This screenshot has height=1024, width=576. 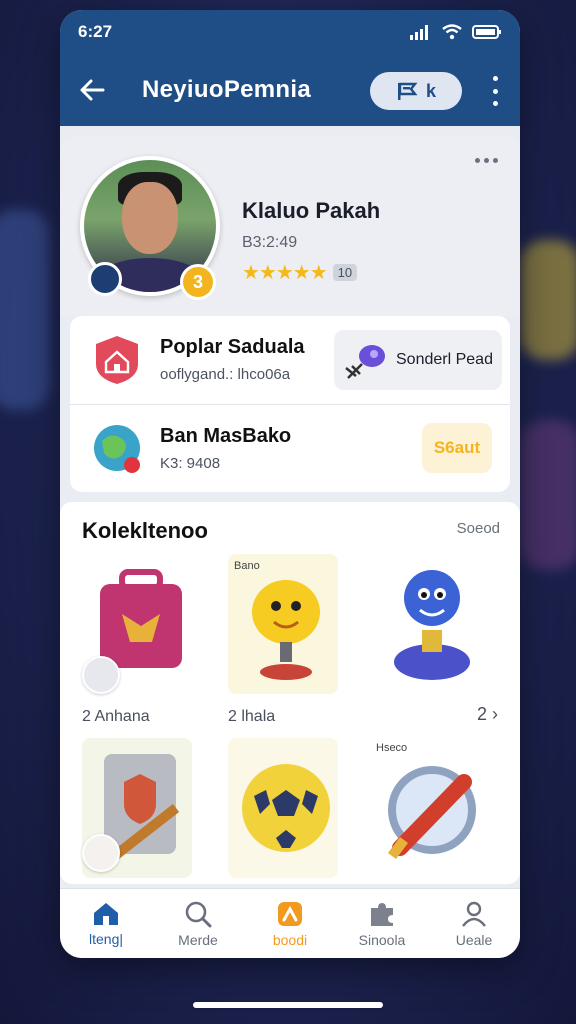 I want to click on row-action-label: Sonderl Pead, so click(x=444, y=359).